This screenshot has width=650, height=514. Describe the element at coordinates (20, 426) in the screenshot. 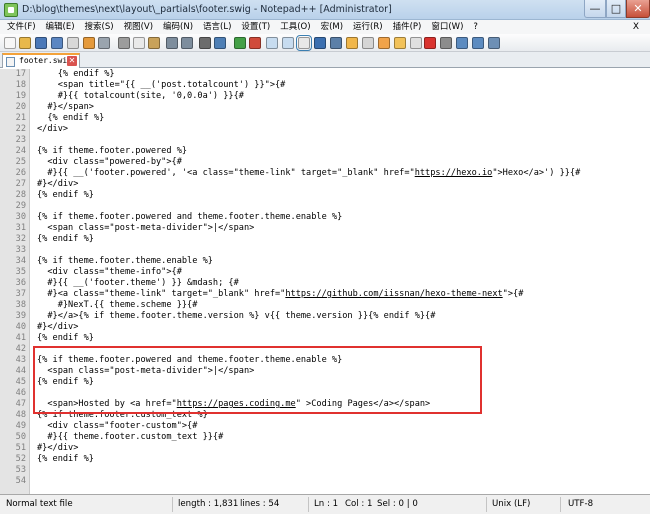

I see `line-number: 49` at that location.